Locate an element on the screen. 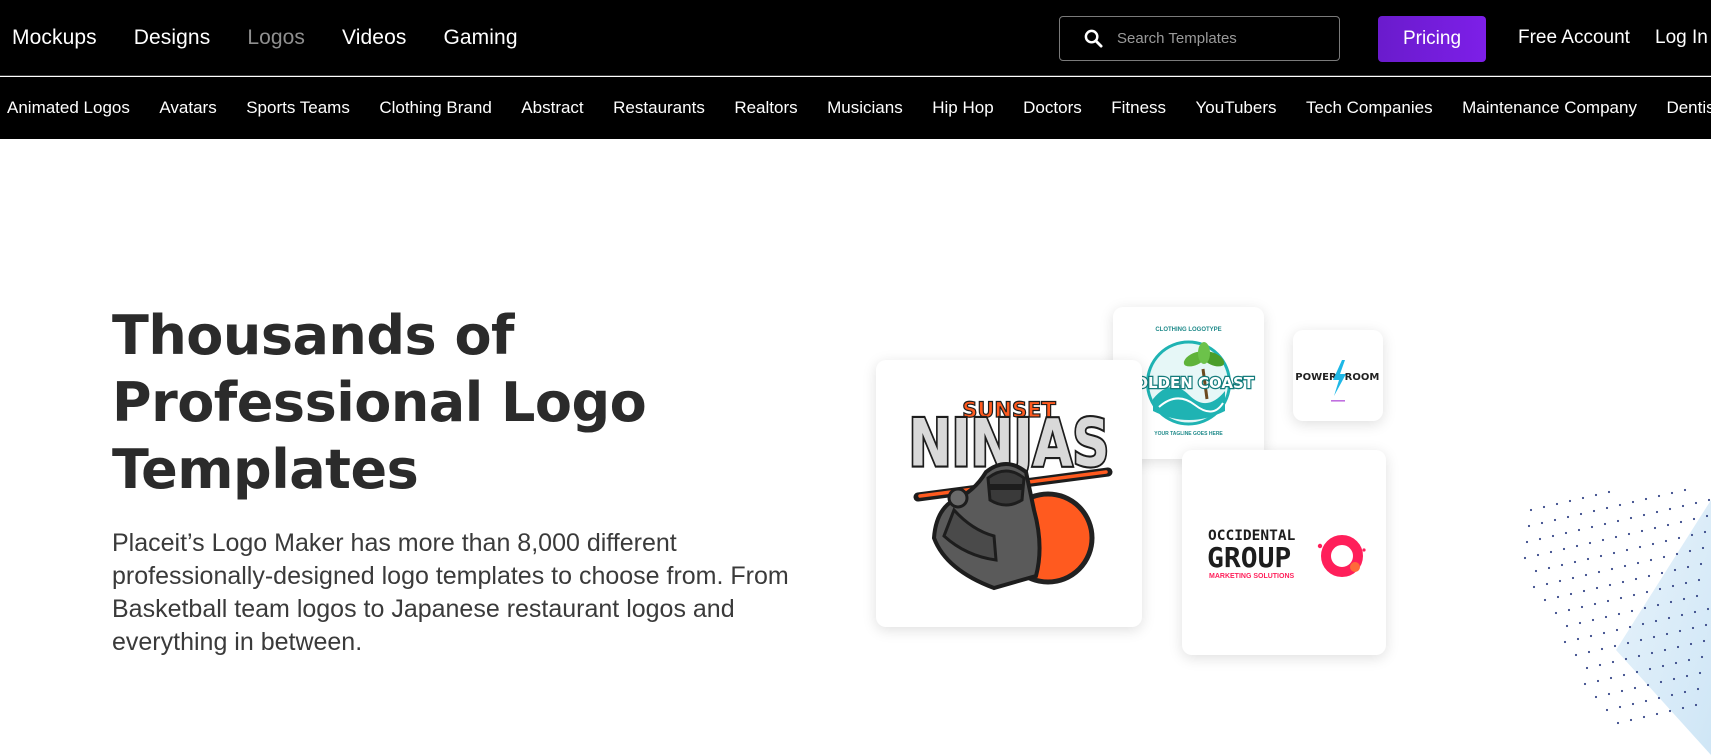 This screenshot has width=1711, height=755. login-link: Log In is located at coordinates (1681, 38).